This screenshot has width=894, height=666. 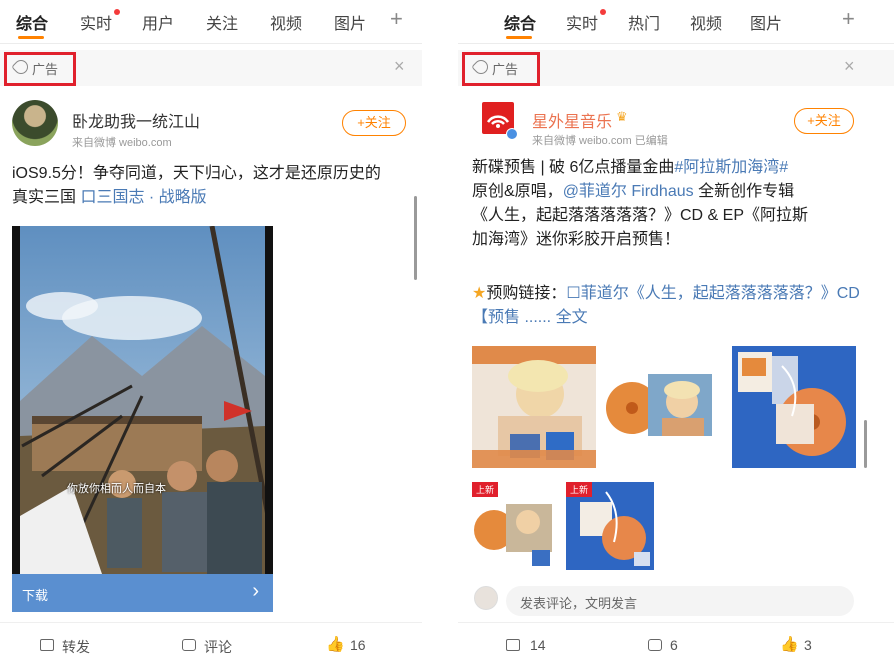 I want to click on tab-bar: 综合 实时 热门 视频 图片 +, so click(x=676, y=22).